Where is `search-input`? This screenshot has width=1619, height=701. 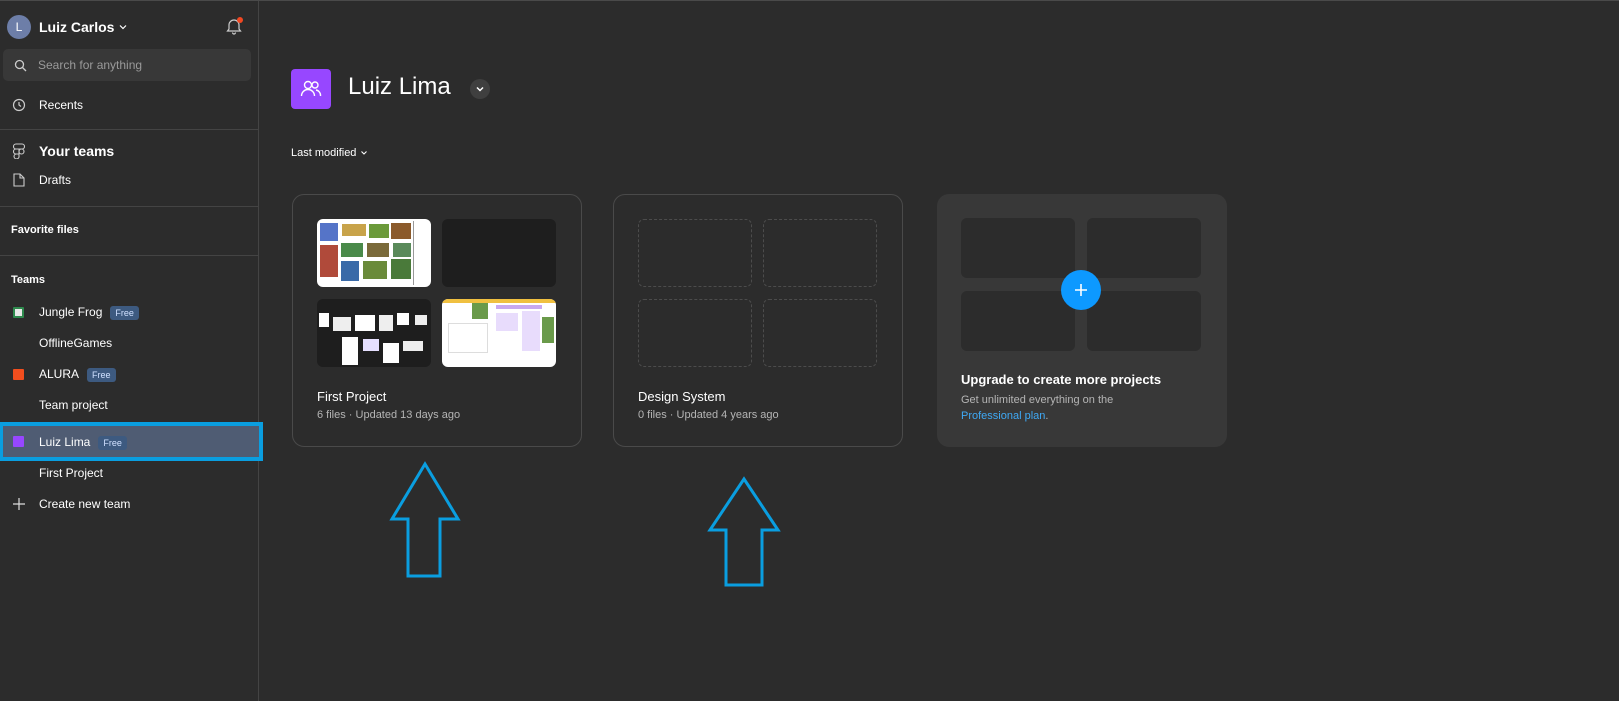
search-input is located at coordinates (138, 65).